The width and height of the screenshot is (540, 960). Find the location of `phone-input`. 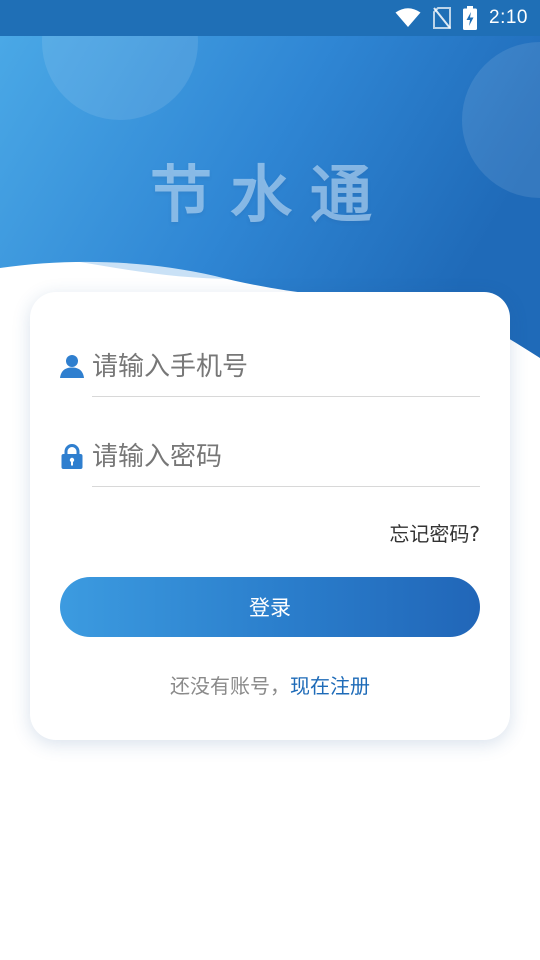

phone-input is located at coordinates (286, 367).